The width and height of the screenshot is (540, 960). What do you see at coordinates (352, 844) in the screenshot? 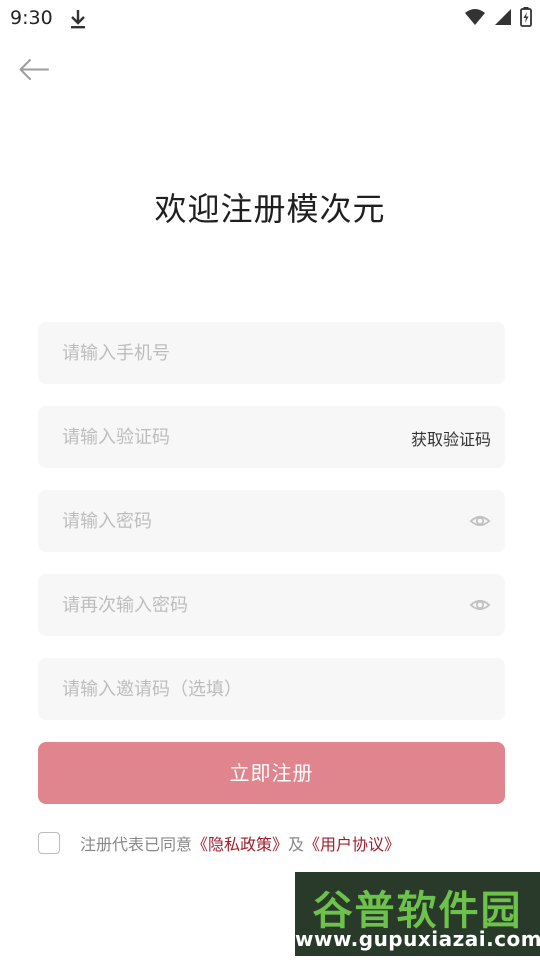
I see `user-agreement-link: 《用户协议》` at bounding box center [352, 844].